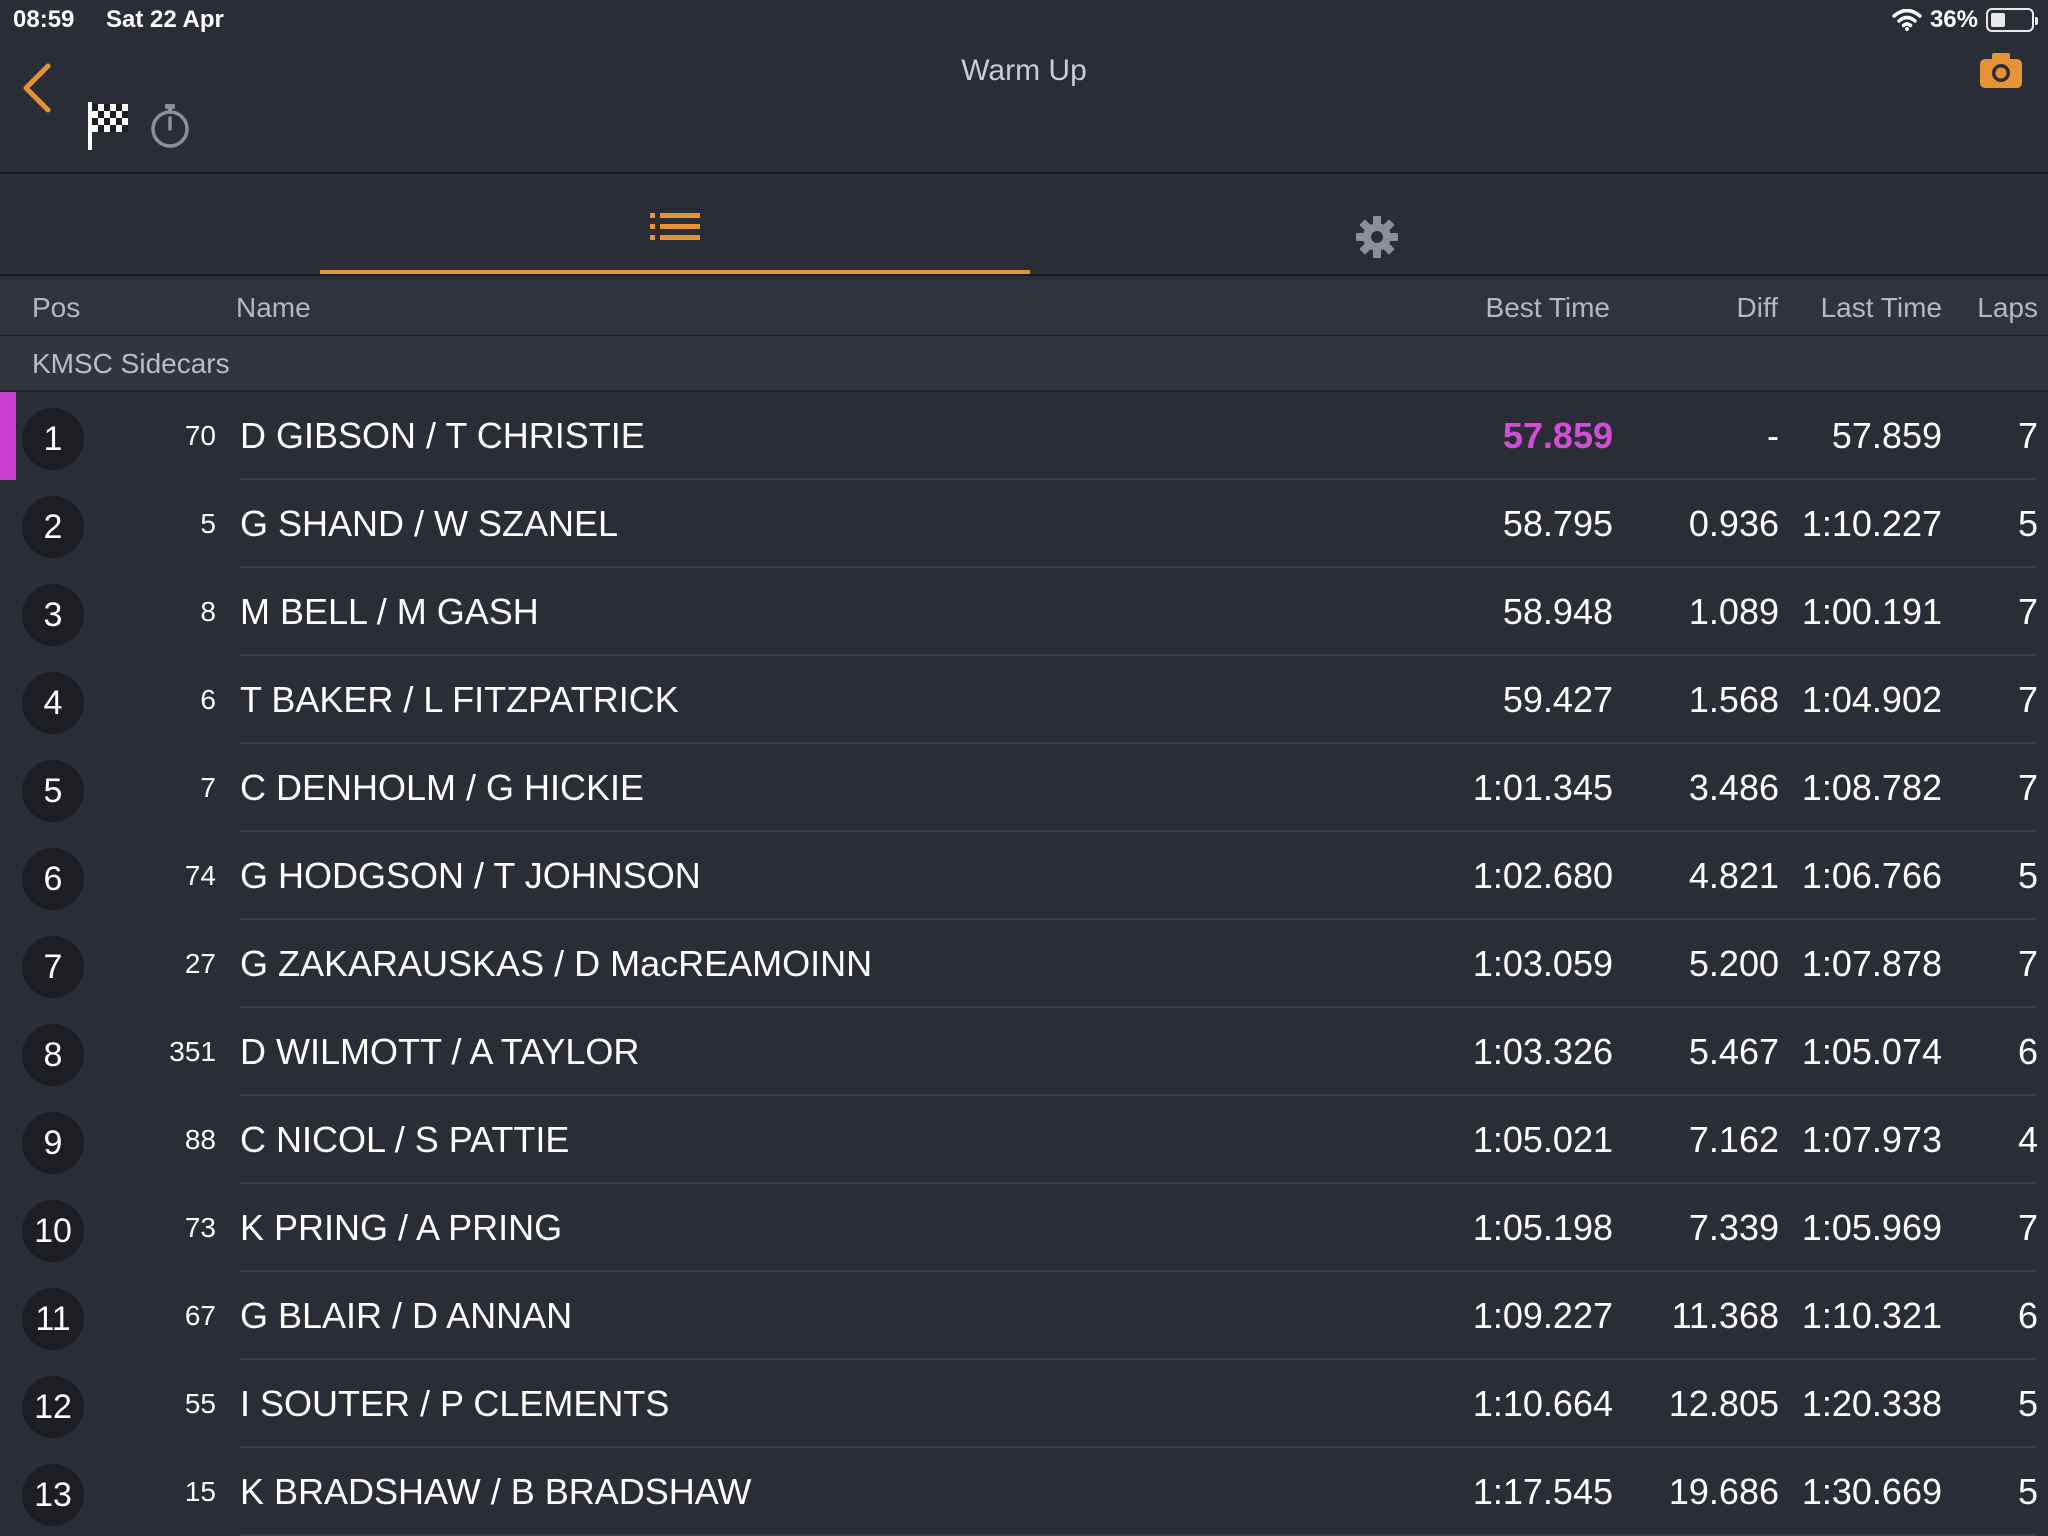  What do you see at coordinates (200, 1491) in the screenshot?
I see `race-number: 15` at bounding box center [200, 1491].